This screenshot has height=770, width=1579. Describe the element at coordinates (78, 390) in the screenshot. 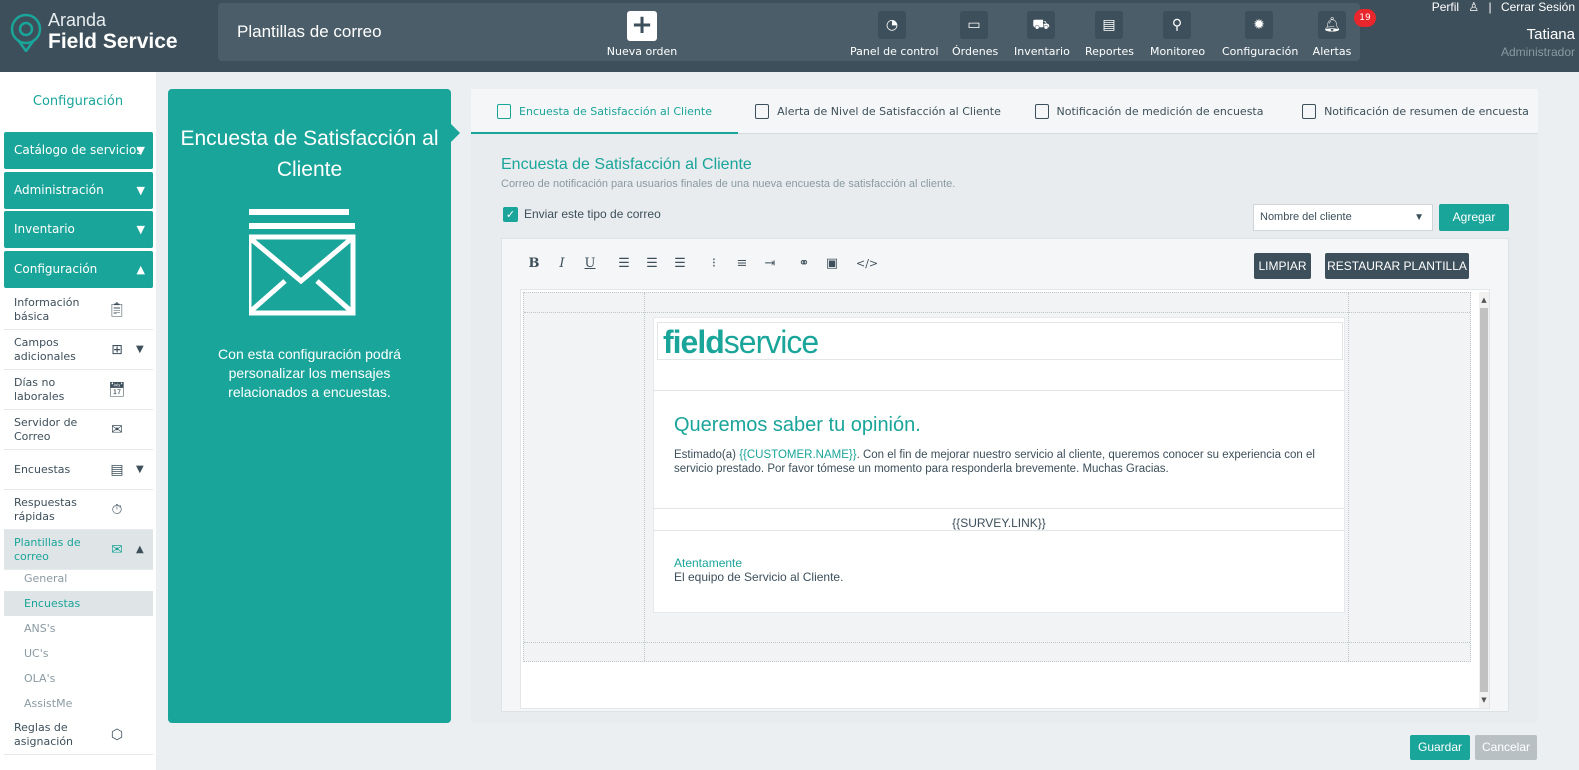

I see `sidebar-item-non-working-days: Días no laborales 📅︎` at that location.